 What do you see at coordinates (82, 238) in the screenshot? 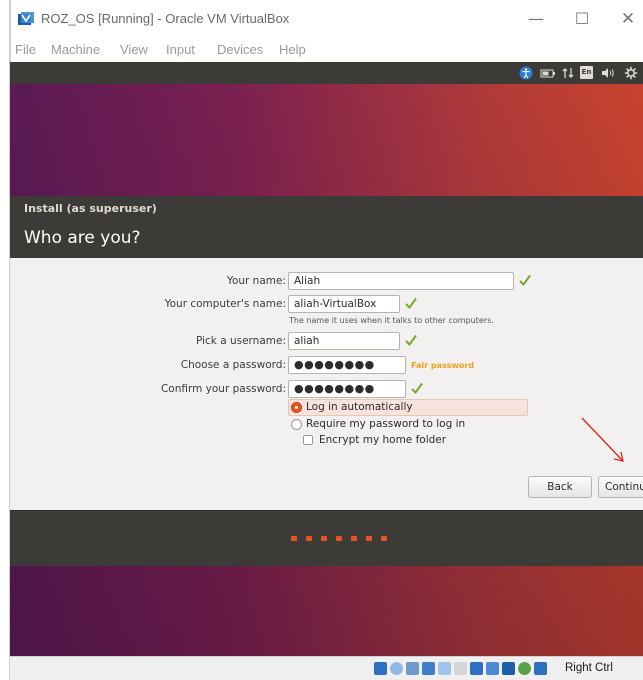
I see `page-title: Who are you?` at bounding box center [82, 238].